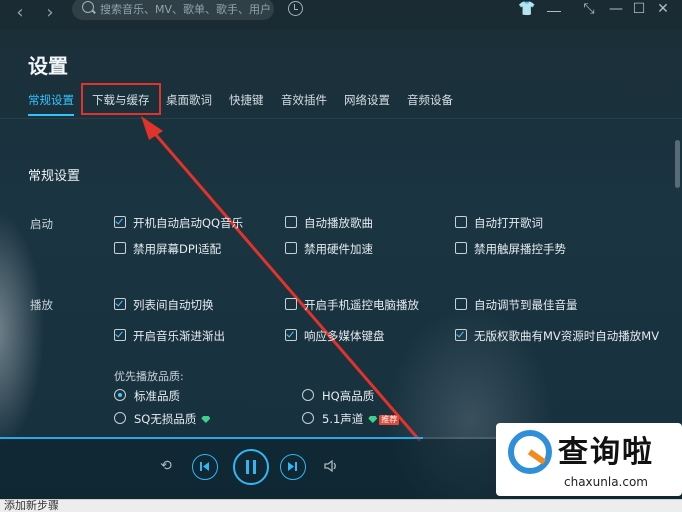 The image size is (682, 512). Describe the element at coordinates (677, 164) in the screenshot. I see `scrollbar` at that location.